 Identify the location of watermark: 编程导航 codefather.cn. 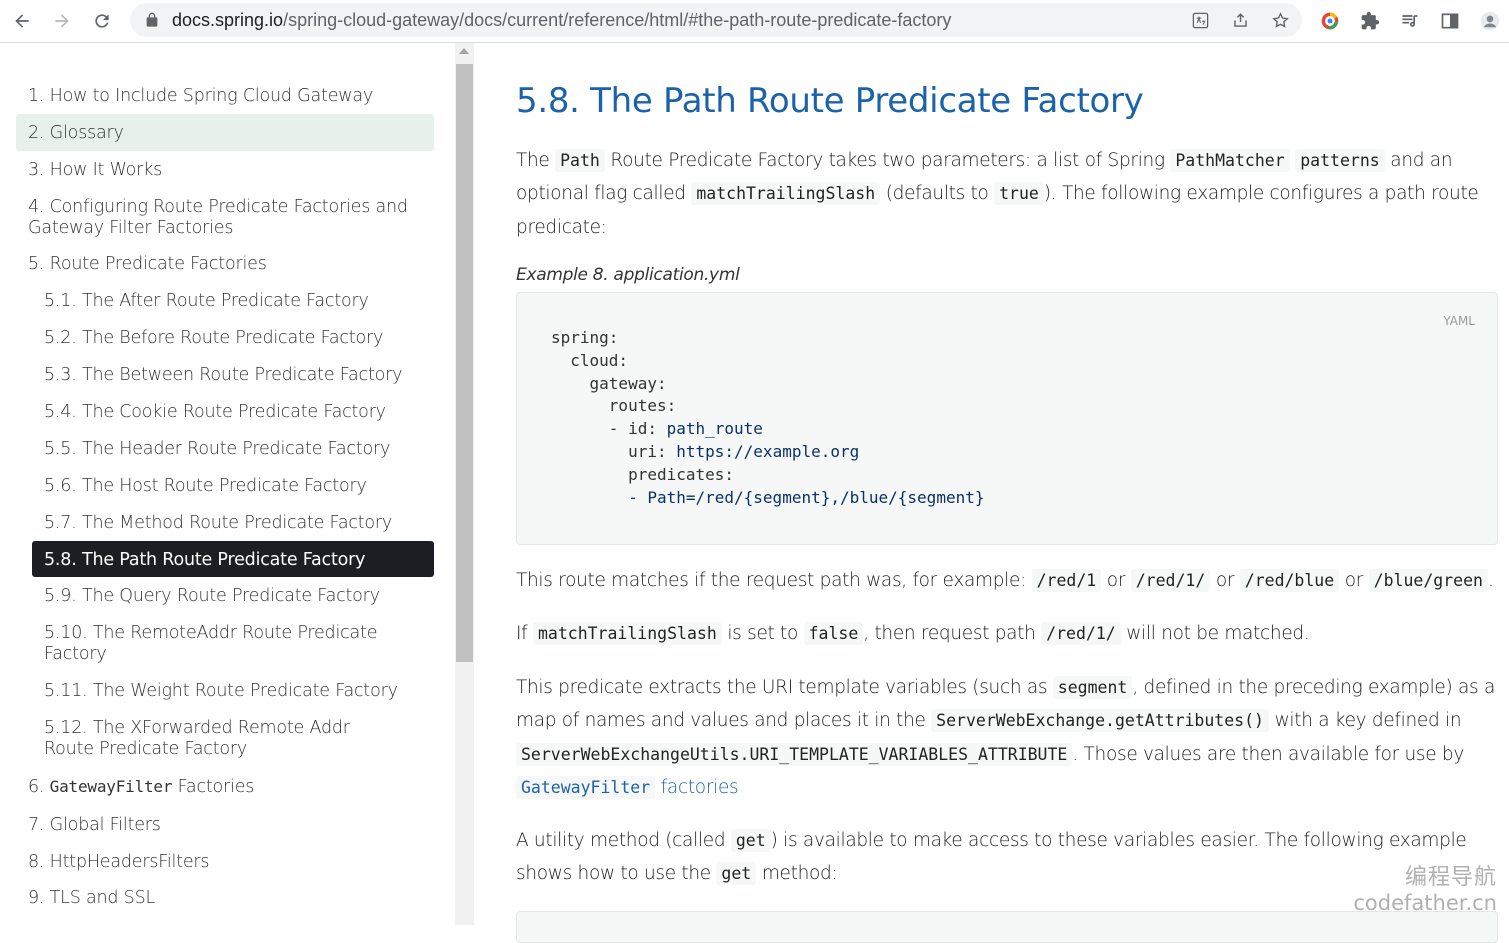
(1425, 887).